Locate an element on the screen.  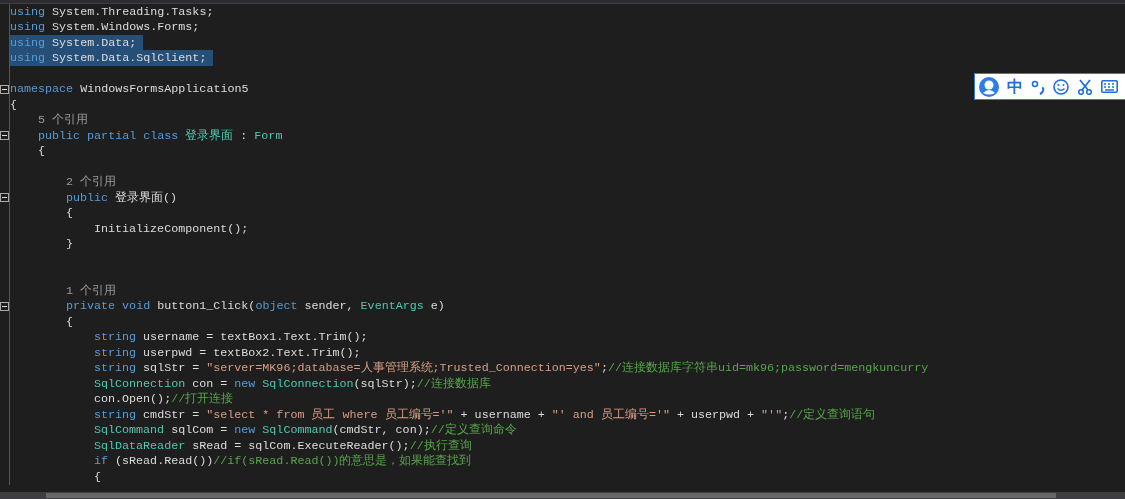
punctuation-icon is located at coordinates (1038, 86).